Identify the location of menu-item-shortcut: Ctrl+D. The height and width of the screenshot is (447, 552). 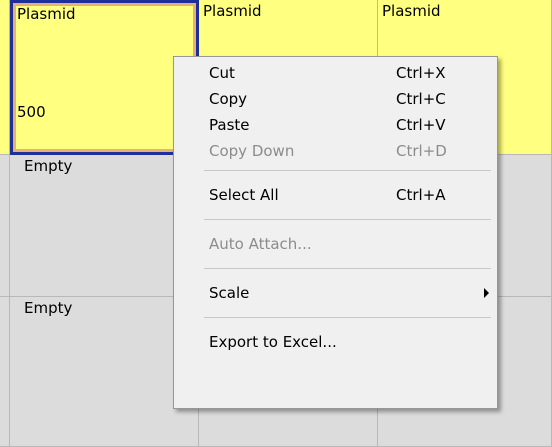
(421, 151).